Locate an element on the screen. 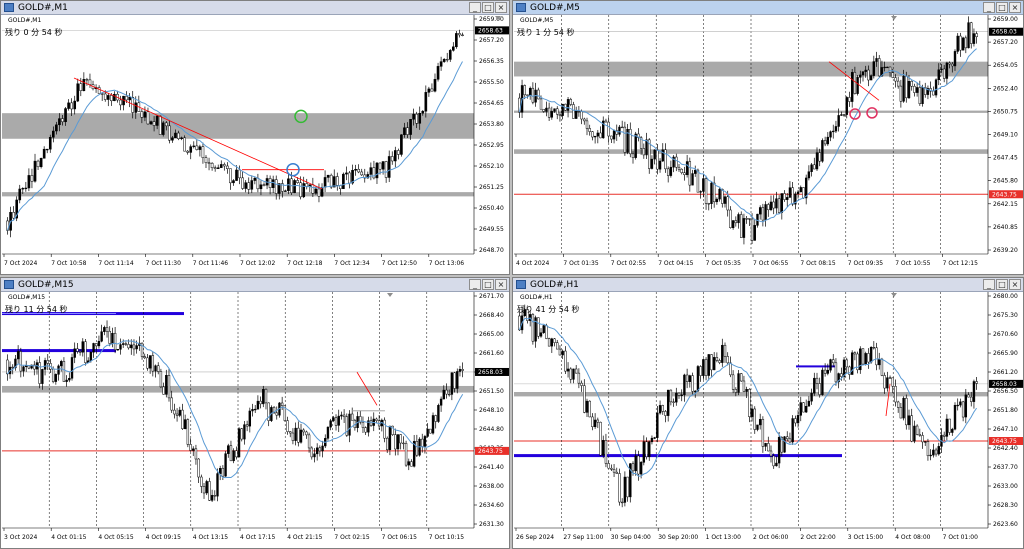 This screenshot has height=549, width=1024. window-titlebar: GOLD#,M5 _ □ × is located at coordinates (768, 8).